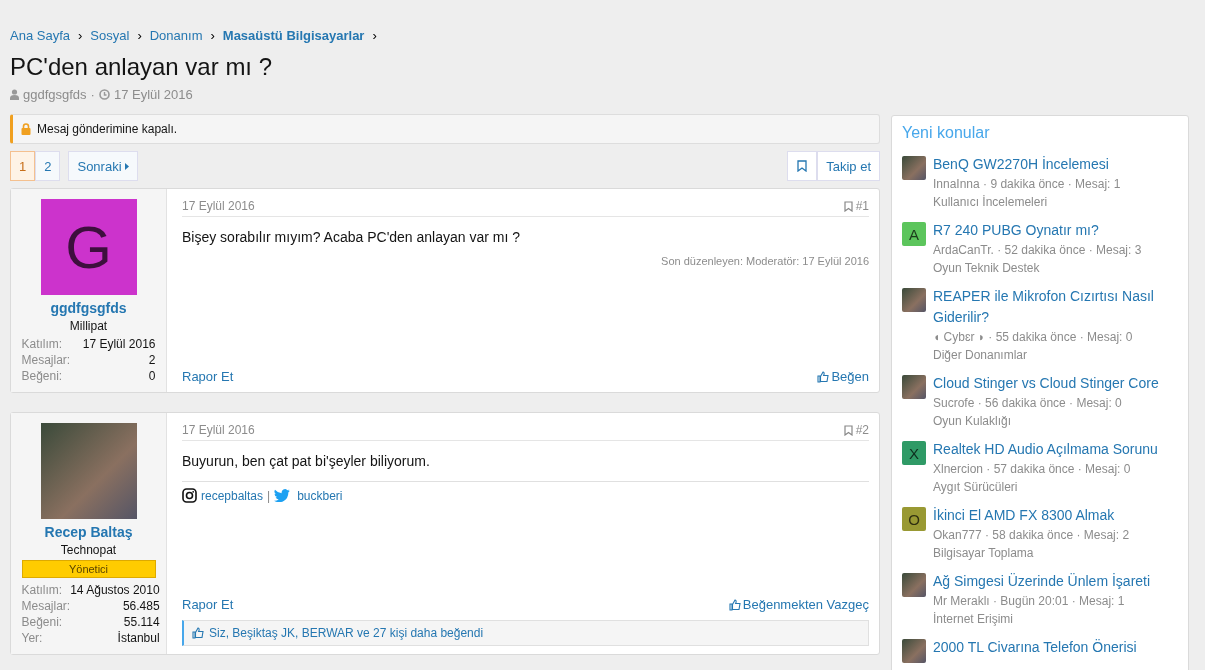 This screenshot has height=670, width=1205. I want to click on stat-value: 17 Eylül 2016, so click(118, 344).